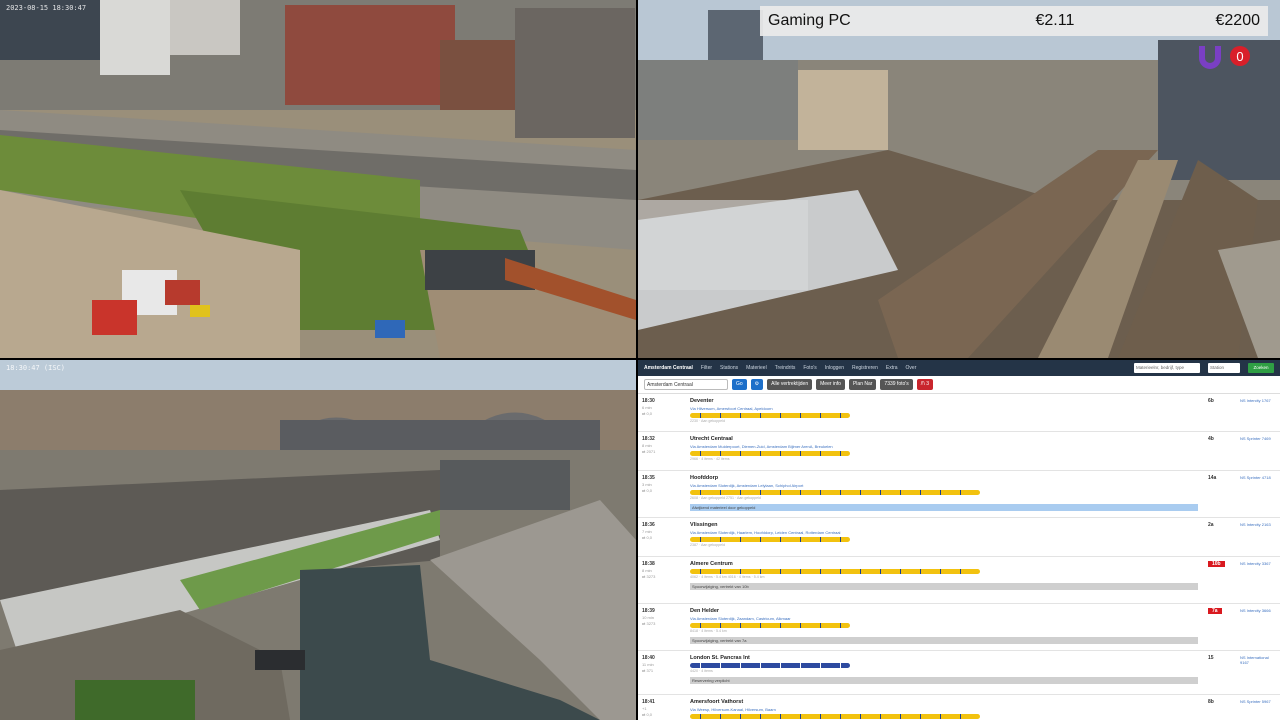  Describe the element at coordinates (1259, 400) in the screenshot. I see `train-type-link: NS Intercity 1767` at that location.